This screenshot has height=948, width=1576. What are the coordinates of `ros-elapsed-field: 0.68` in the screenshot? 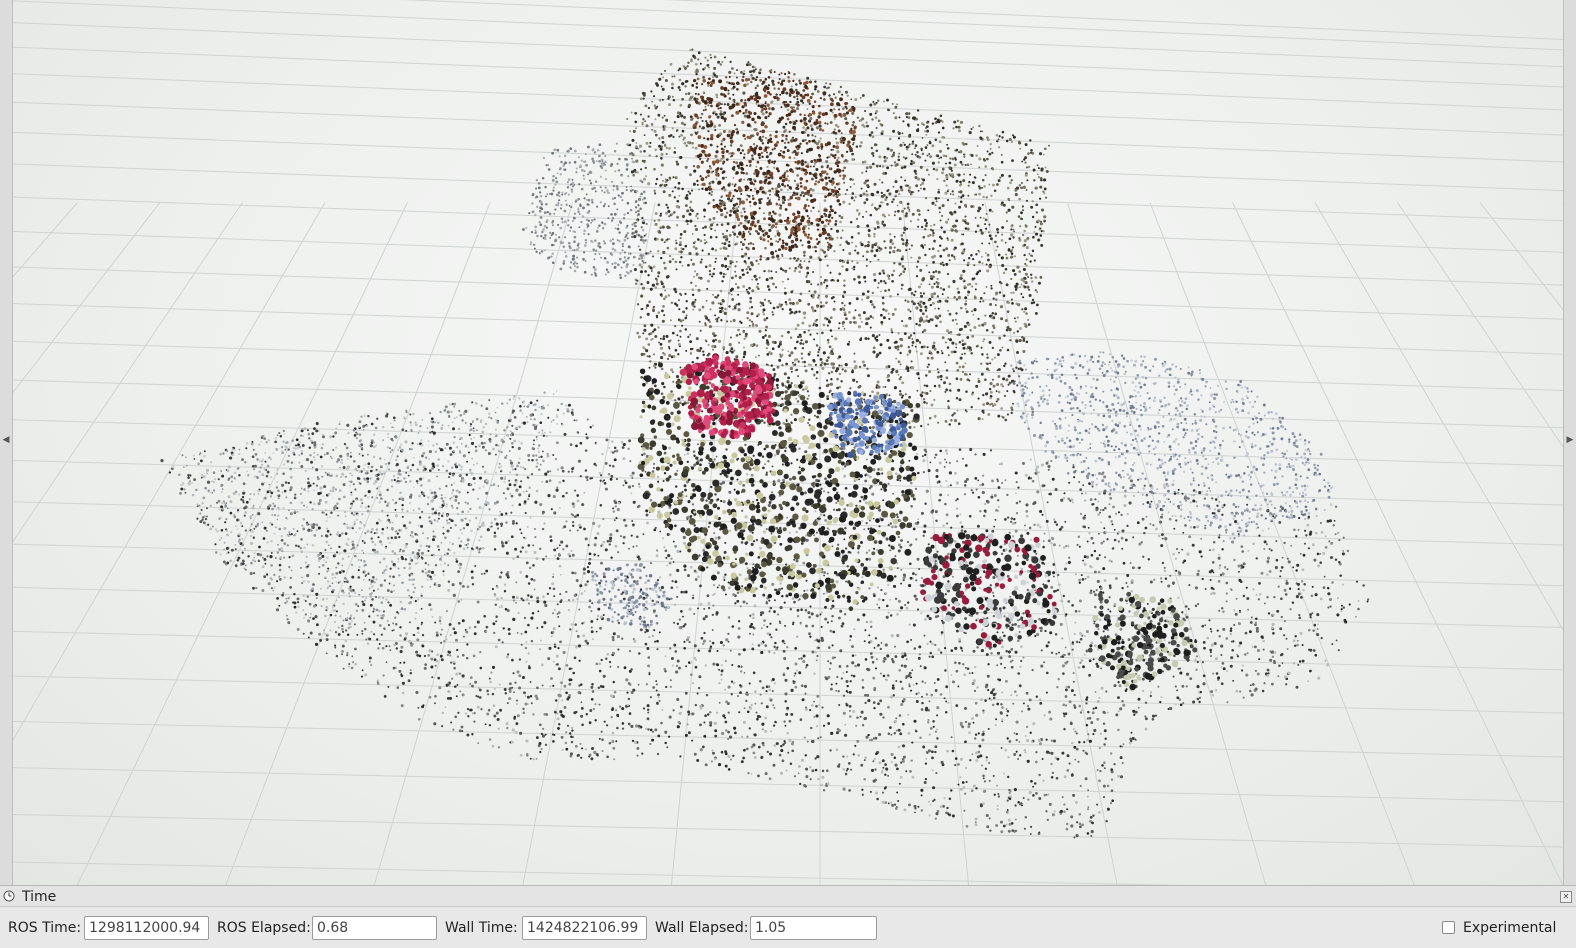 It's located at (374, 928).